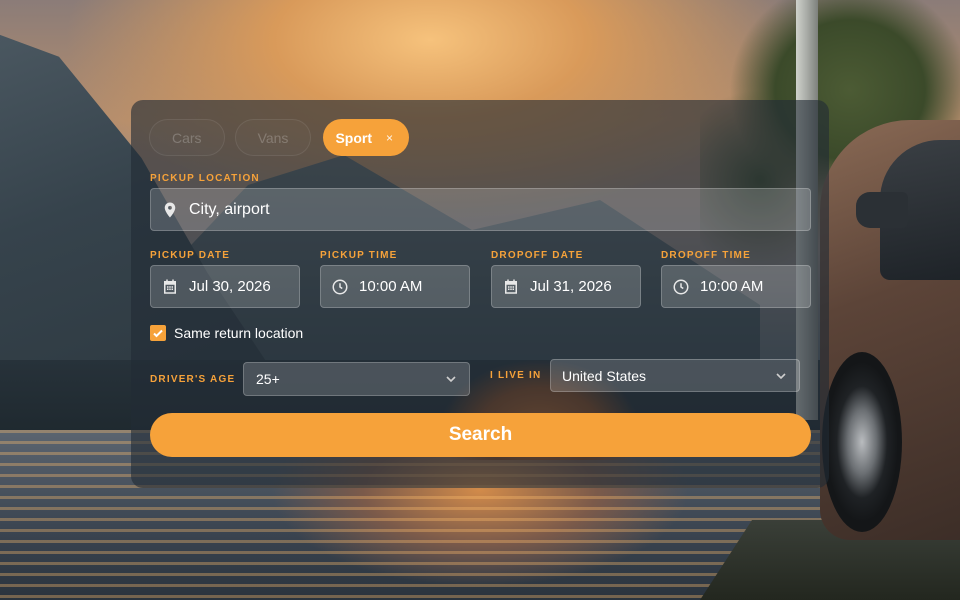 Image resolution: width=960 pixels, height=600 pixels. What do you see at coordinates (230, 286) in the screenshot?
I see `pickup-date-value: Jul 30, 2026` at bounding box center [230, 286].